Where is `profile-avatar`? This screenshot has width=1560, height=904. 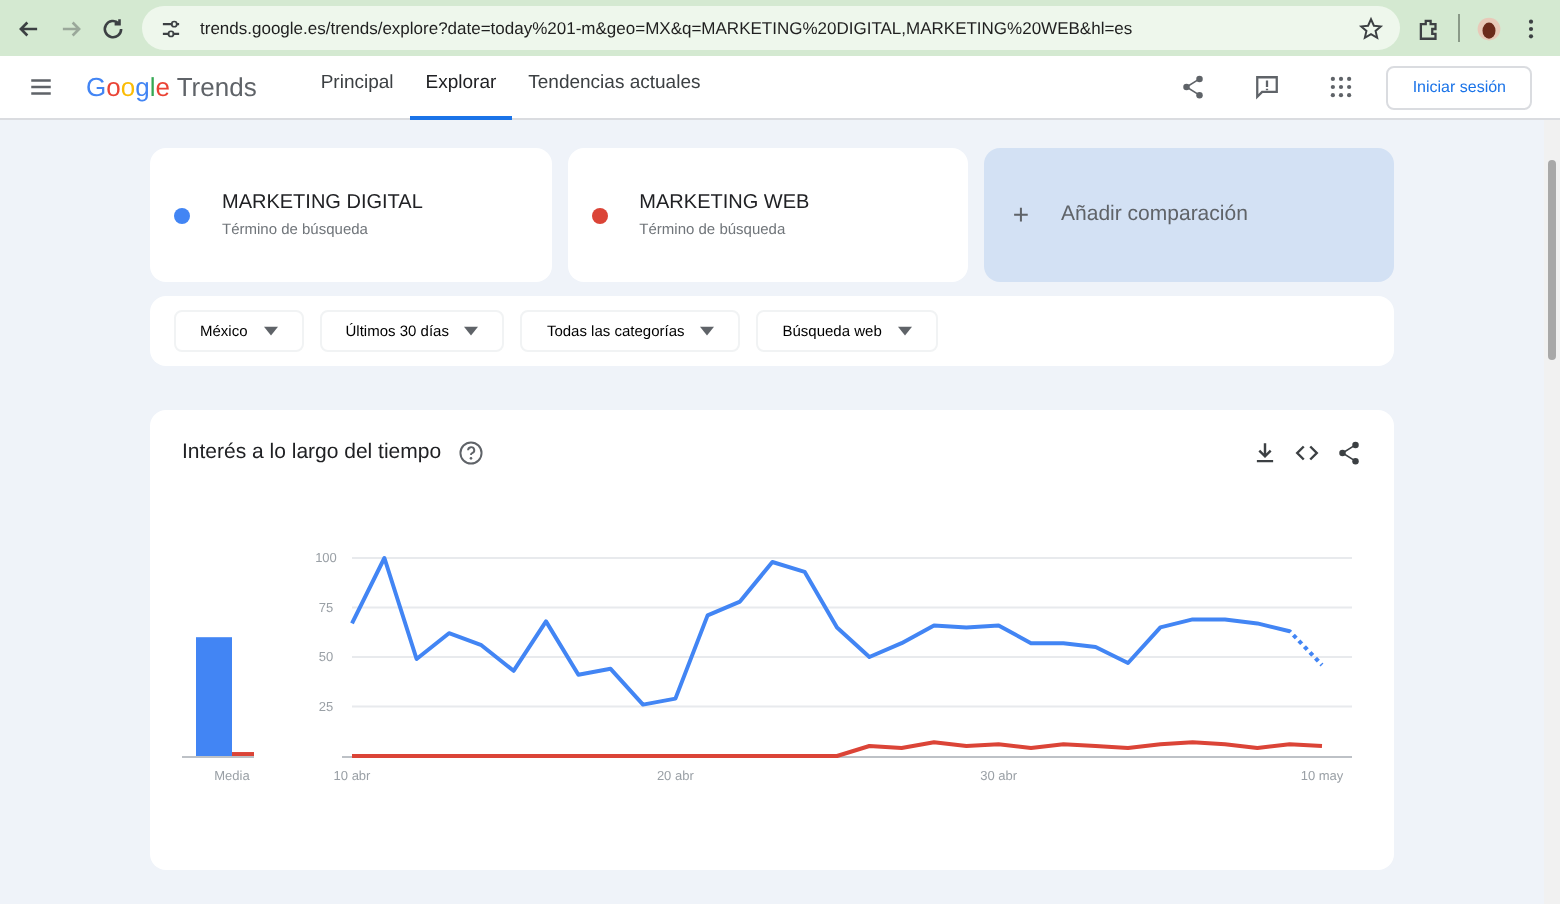
profile-avatar is located at coordinates (1489, 28).